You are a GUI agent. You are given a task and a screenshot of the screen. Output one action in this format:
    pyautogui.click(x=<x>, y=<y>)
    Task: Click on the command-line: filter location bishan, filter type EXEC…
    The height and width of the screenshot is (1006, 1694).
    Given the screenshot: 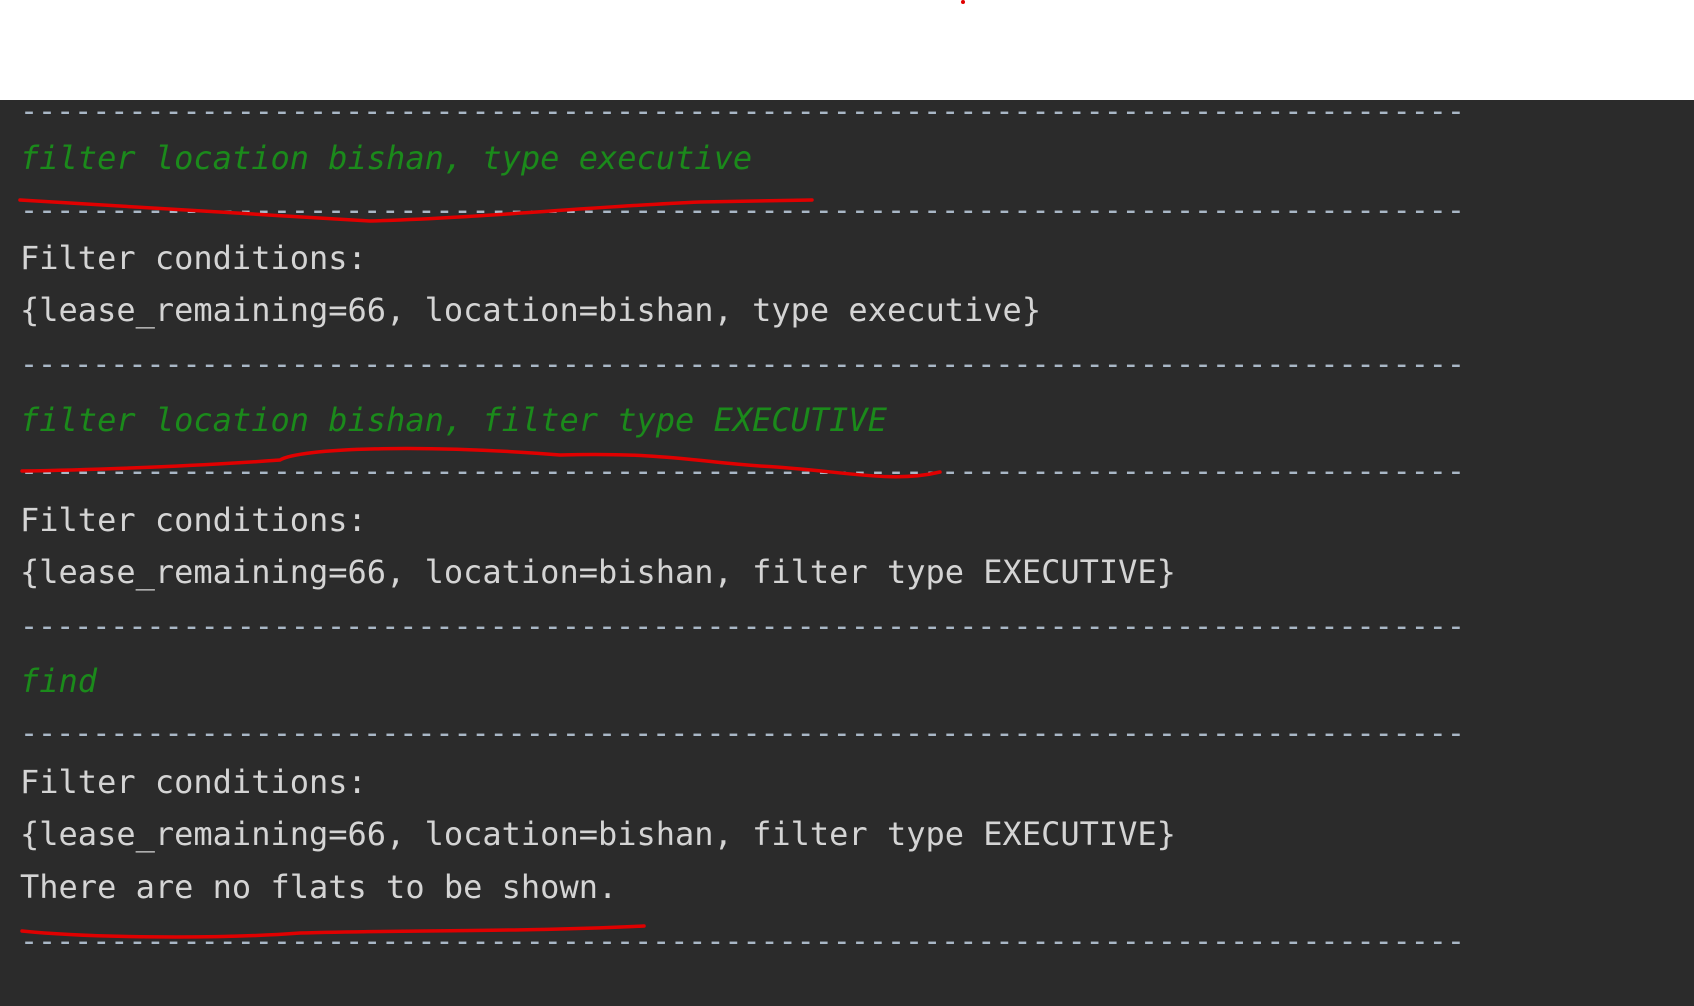 What is the action you would take?
    pyautogui.click(x=453, y=420)
    